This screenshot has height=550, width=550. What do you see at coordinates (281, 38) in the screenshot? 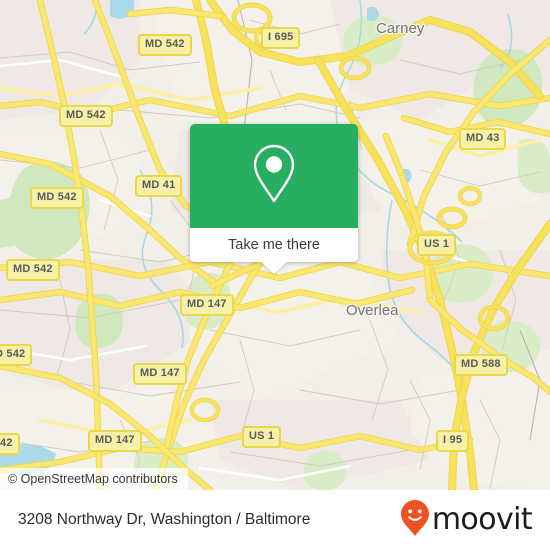
I see `shield-i-695: I 695` at bounding box center [281, 38].